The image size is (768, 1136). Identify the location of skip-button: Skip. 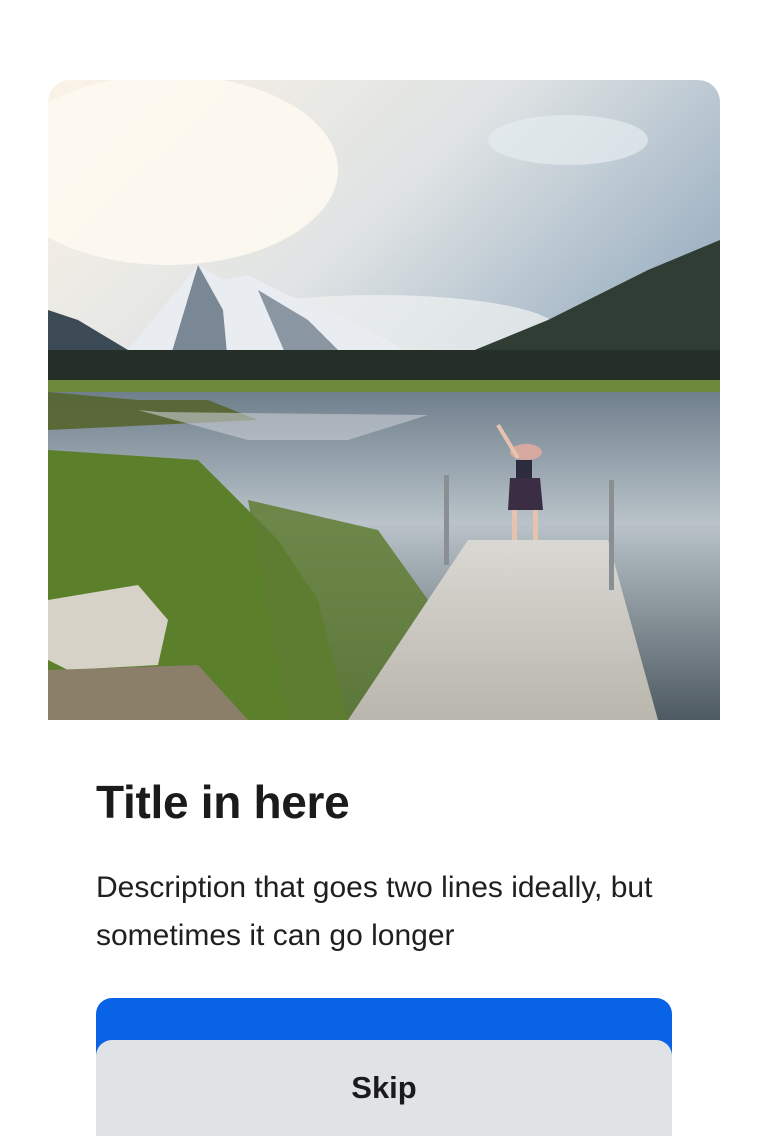
(384, 1088).